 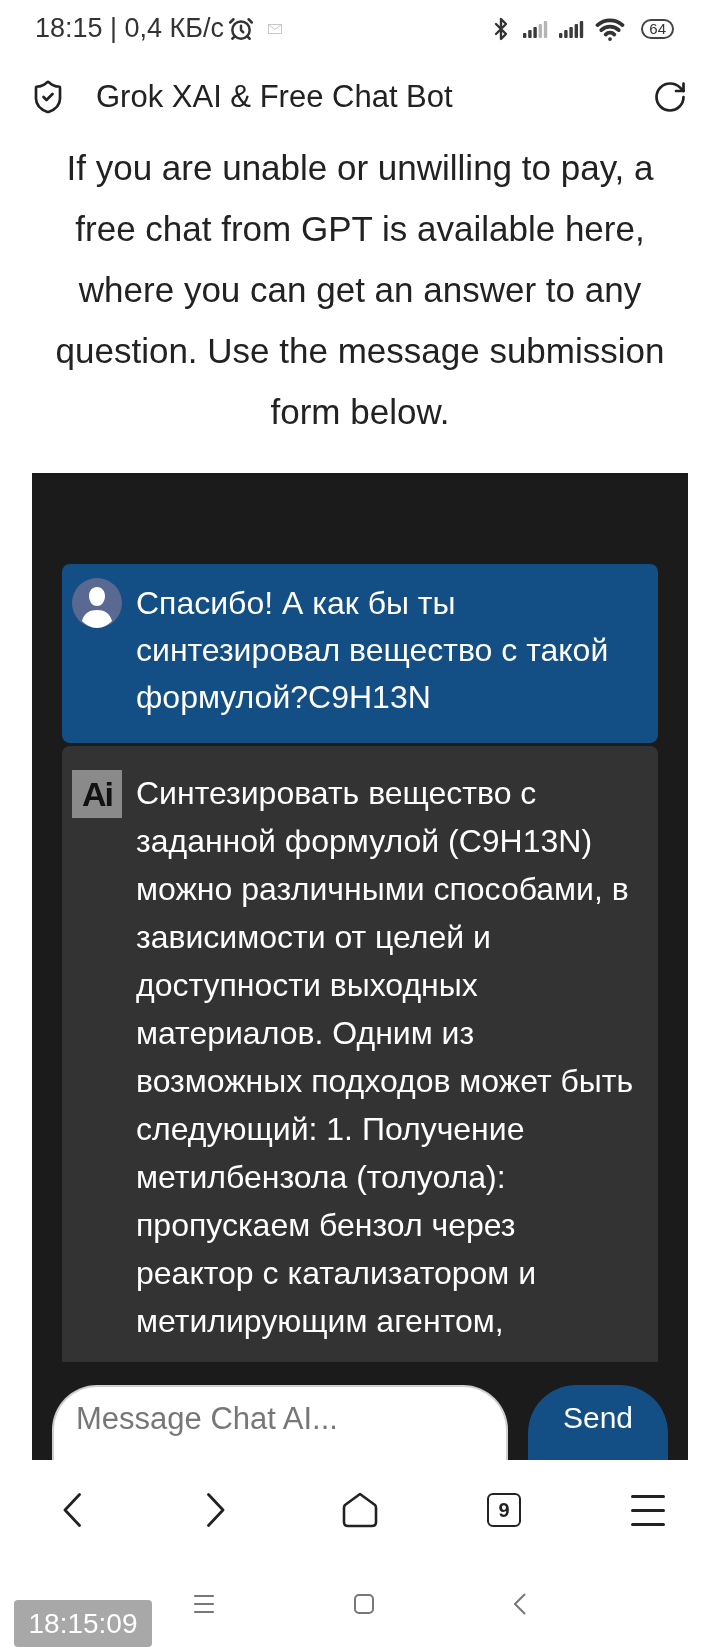 What do you see at coordinates (657, 28) in the screenshot?
I see `battery-indicator: 64` at bounding box center [657, 28].